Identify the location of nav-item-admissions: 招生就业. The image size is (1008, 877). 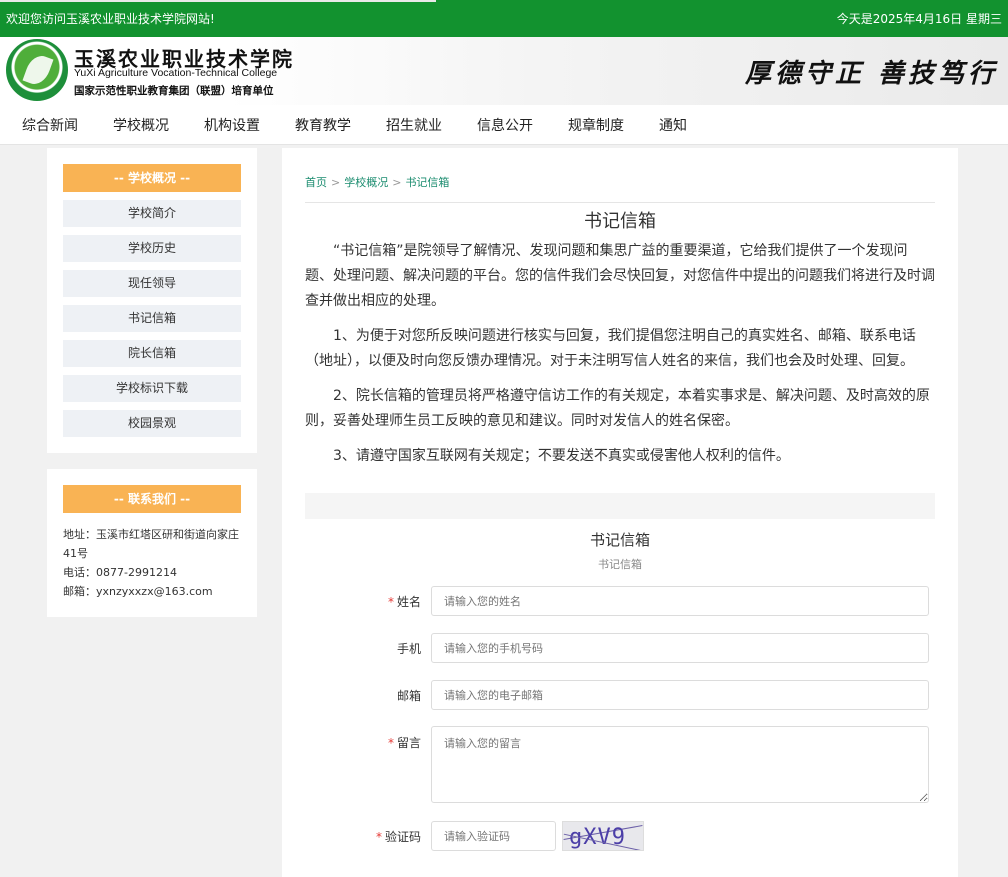
(414, 125).